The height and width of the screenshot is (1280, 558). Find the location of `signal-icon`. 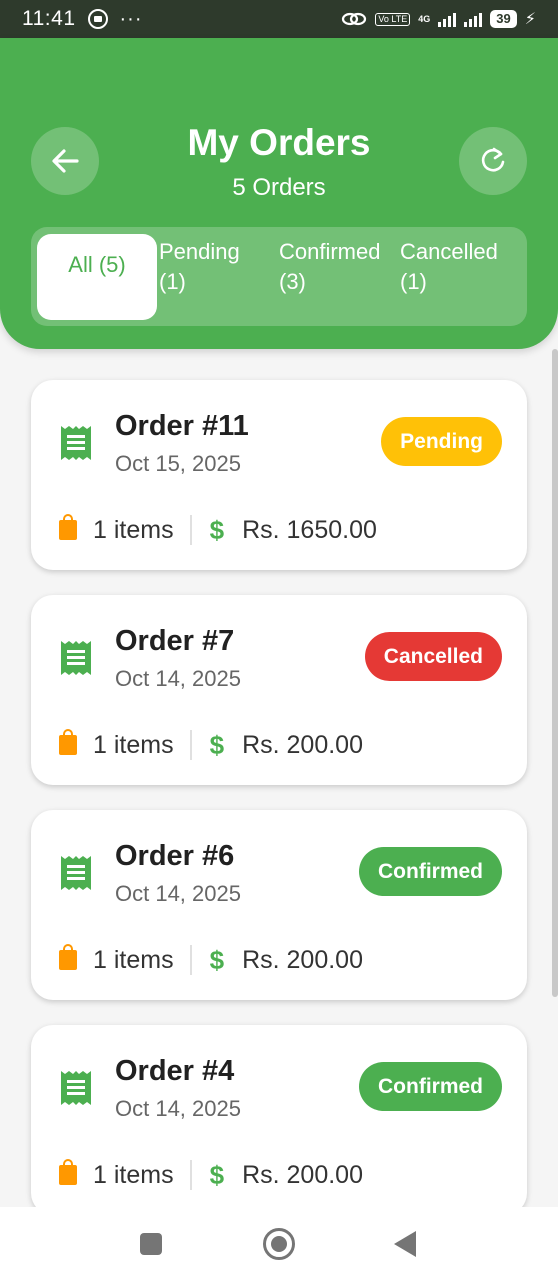

signal-icon is located at coordinates (447, 19).